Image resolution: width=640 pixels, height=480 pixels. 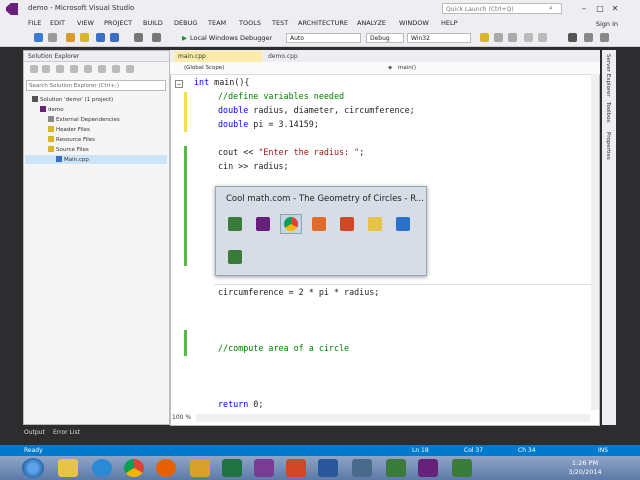 I want to click on toolbar-icon-b, so click(x=512, y=37).